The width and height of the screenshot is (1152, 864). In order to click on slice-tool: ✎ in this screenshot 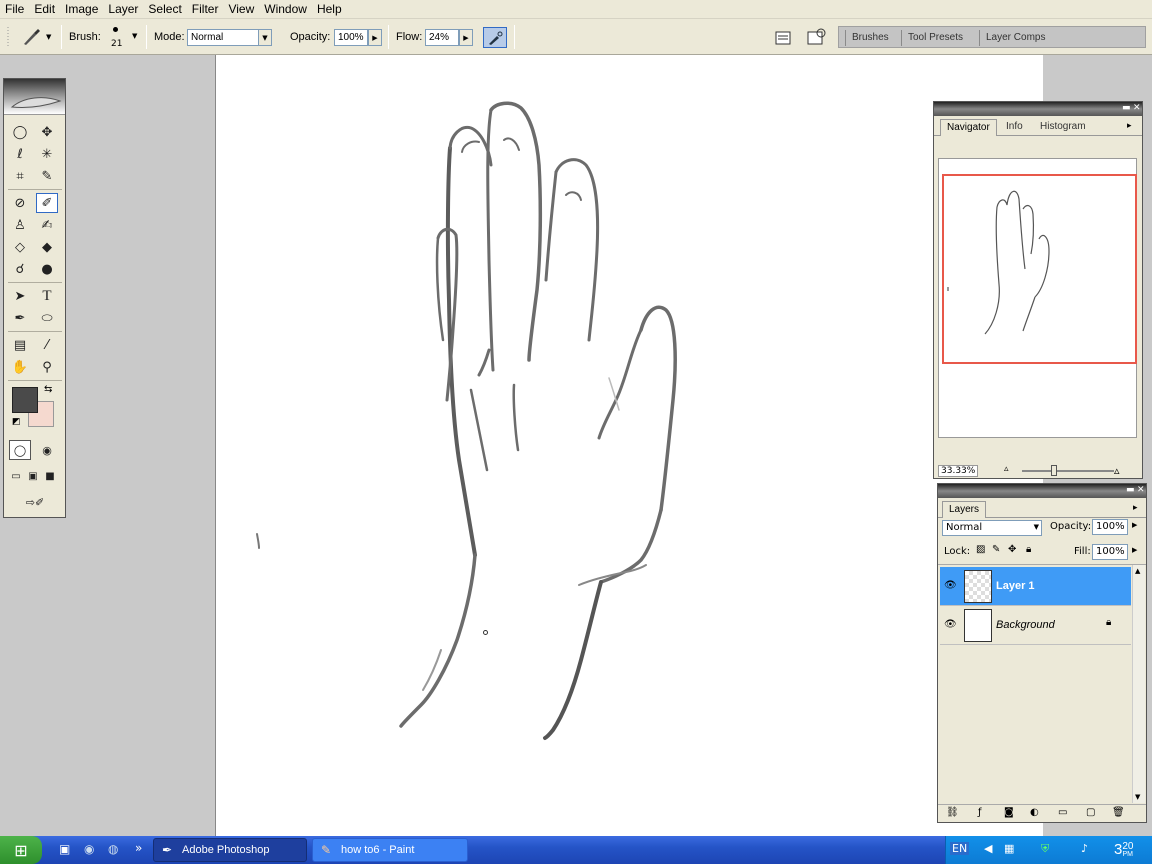, I will do `click(47, 176)`.